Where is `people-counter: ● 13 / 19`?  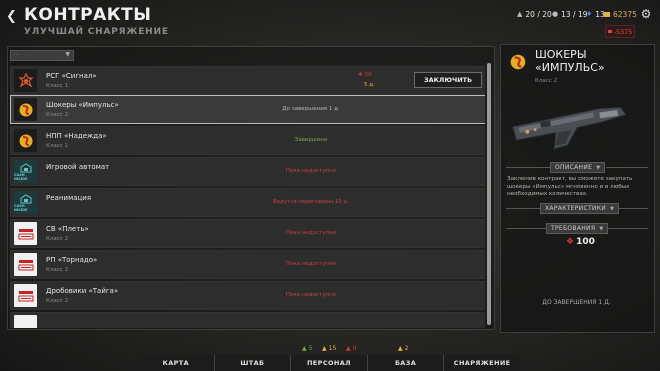
people-counter: ● 13 / 19 is located at coordinates (570, 14).